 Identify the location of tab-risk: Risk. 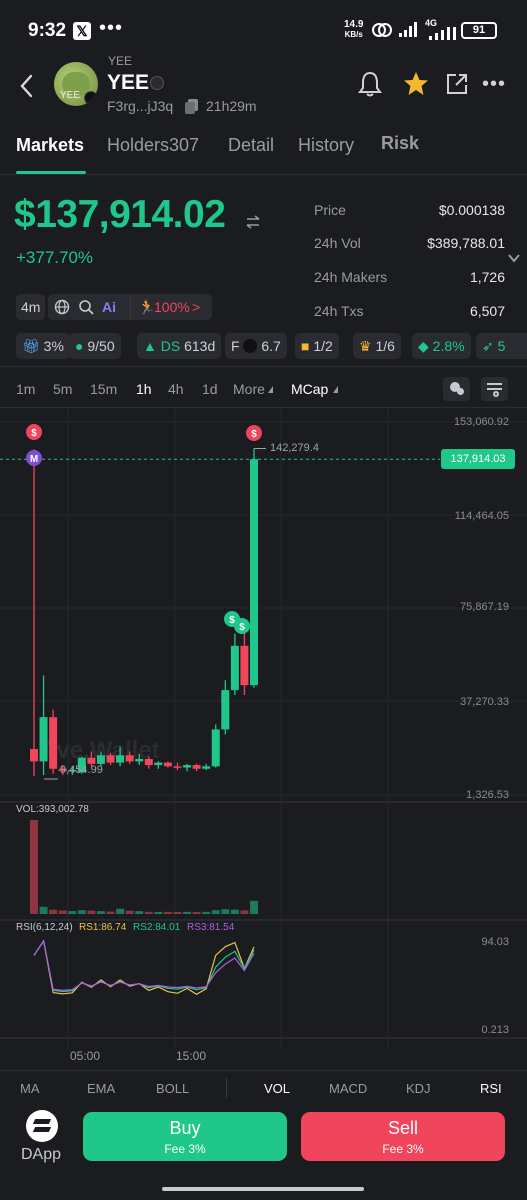
(400, 143).